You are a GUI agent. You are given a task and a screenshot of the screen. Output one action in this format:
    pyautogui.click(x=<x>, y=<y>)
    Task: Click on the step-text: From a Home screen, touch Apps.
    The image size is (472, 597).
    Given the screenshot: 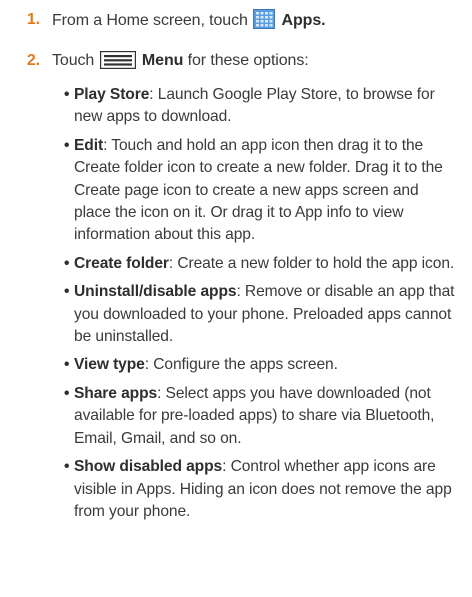 What is the action you would take?
    pyautogui.click(x=255, y=22)
    